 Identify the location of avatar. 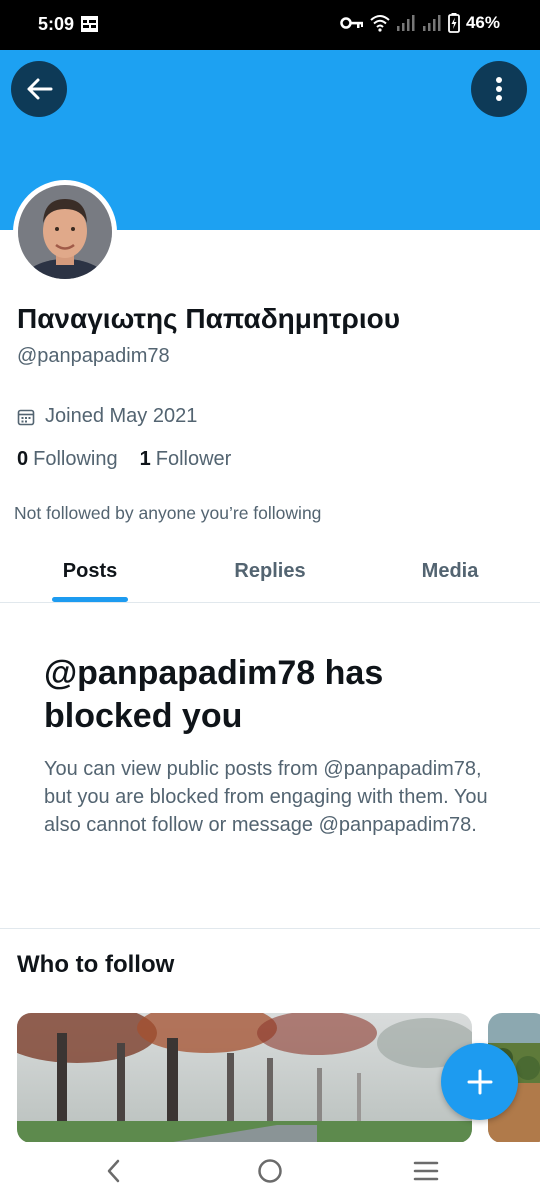
(65, 232).